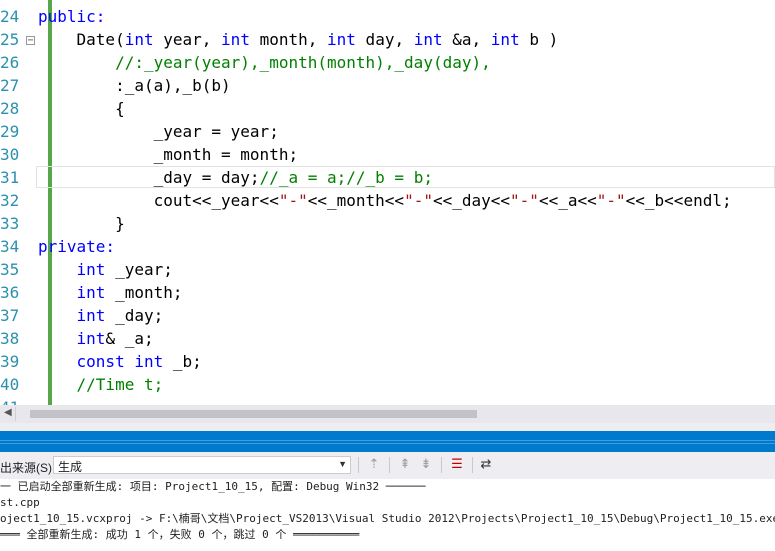 The image size is (775, 551). I want to click on code-line: int _day;, so click(101, 315).